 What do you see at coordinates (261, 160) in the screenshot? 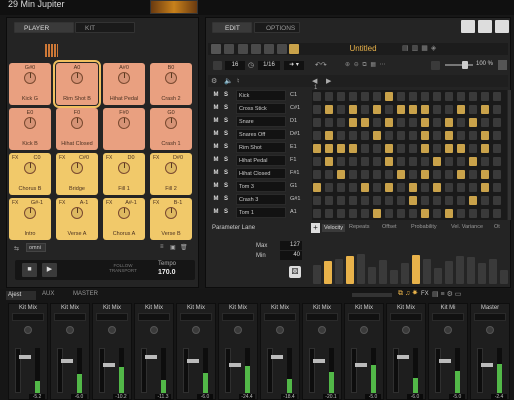
I see `instrument-name: Hihat Pedal` at bounding box center [261, 160].